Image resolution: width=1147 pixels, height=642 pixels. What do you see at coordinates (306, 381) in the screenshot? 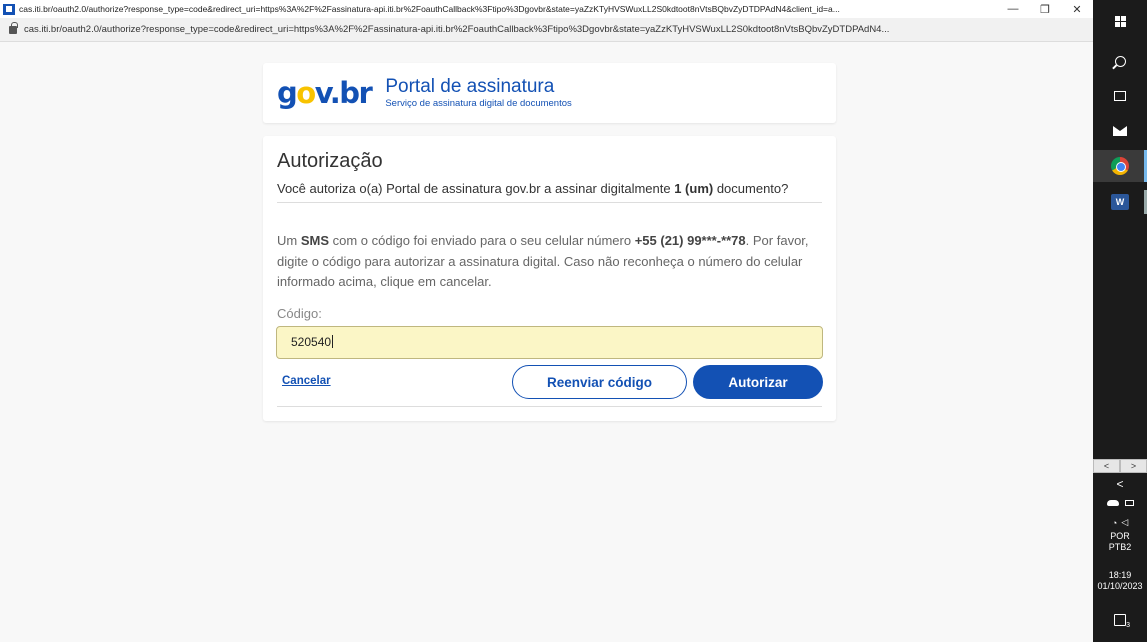
I see `cancel-link: Cancelar` at bounding box center [306, 381].